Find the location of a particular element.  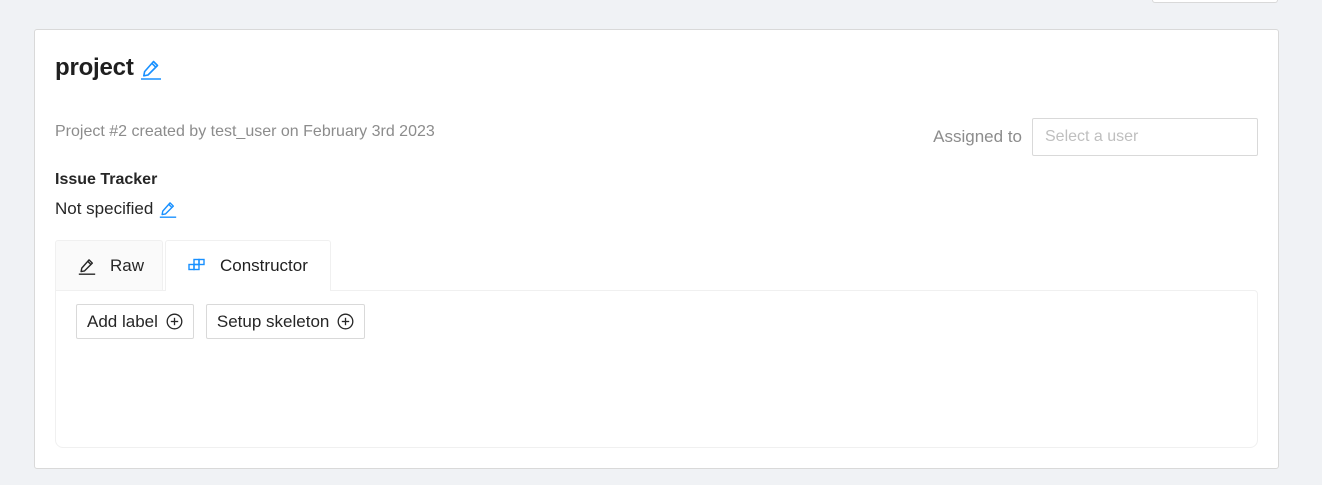

constructor-actions: Add label Setup skeleton is located at coordinates (226, 321).